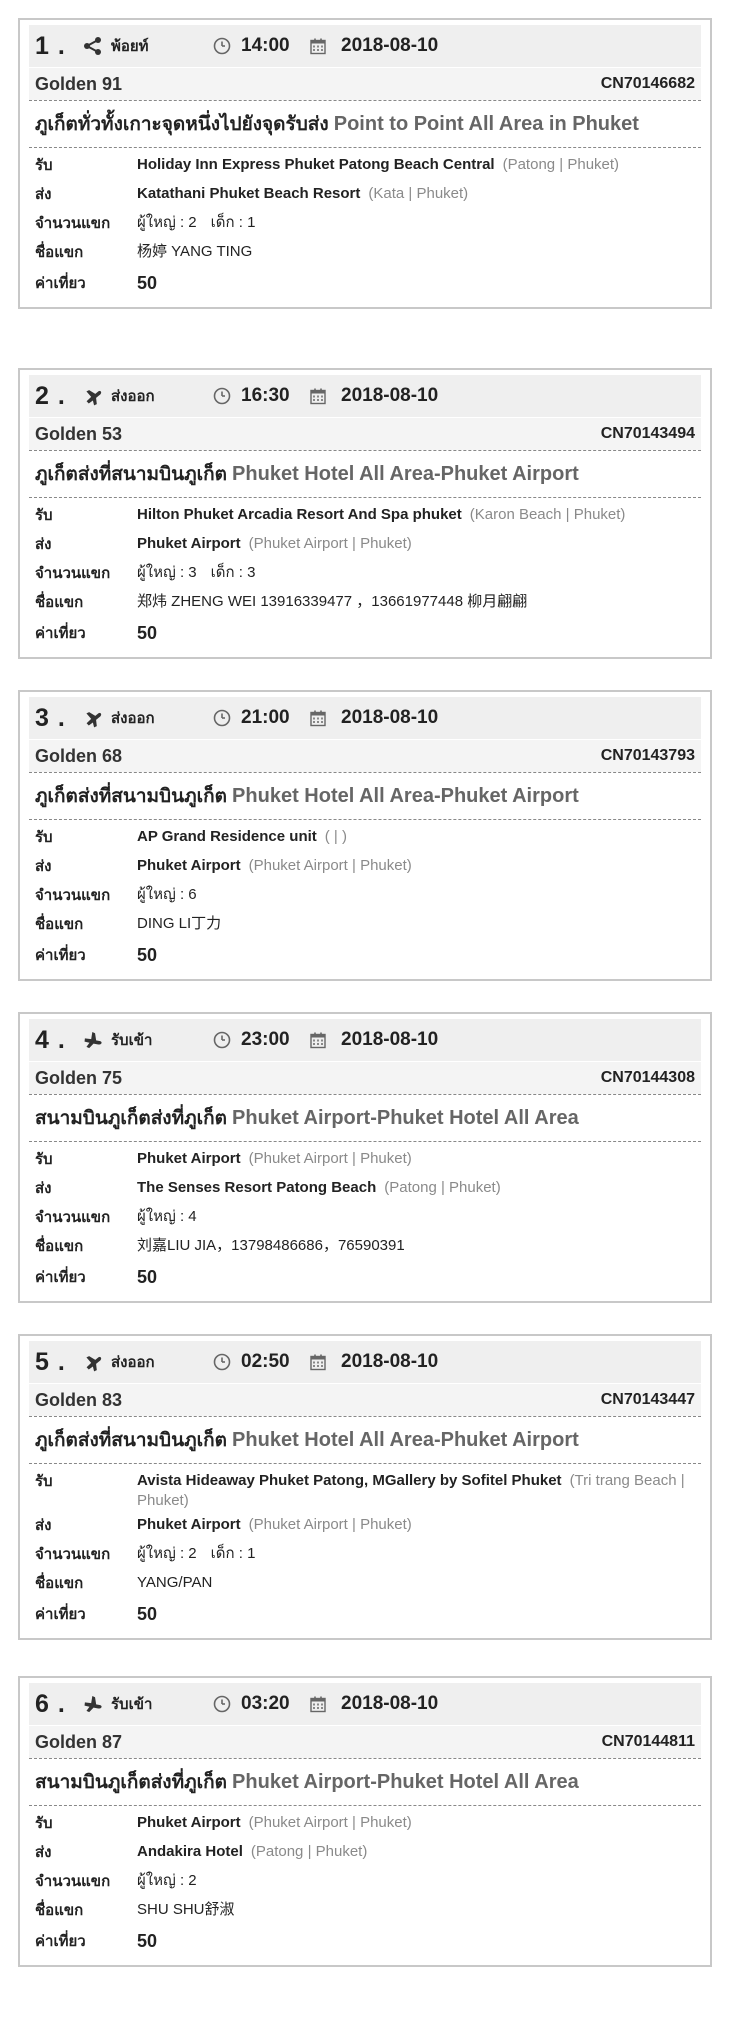 The height and width of the screenshot is (2022, 731). Describe the element at coordinates (365, 1399) in the screenshot. I see `job-car-row: Golden 83 CN70143447` at that location.